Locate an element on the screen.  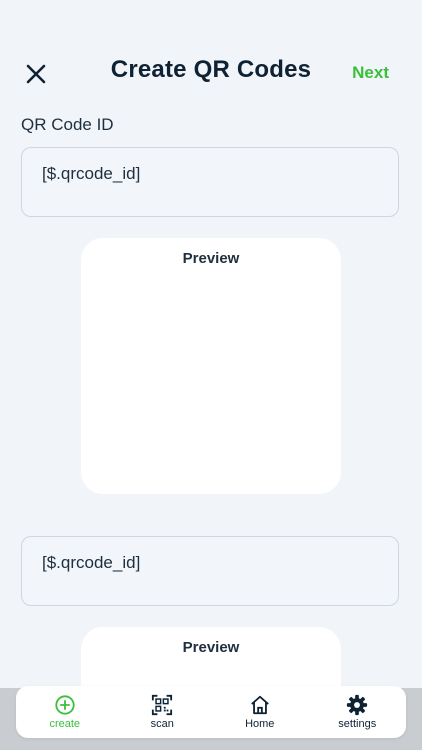
nav-label-home: Home is located at coordinates (260, 724).